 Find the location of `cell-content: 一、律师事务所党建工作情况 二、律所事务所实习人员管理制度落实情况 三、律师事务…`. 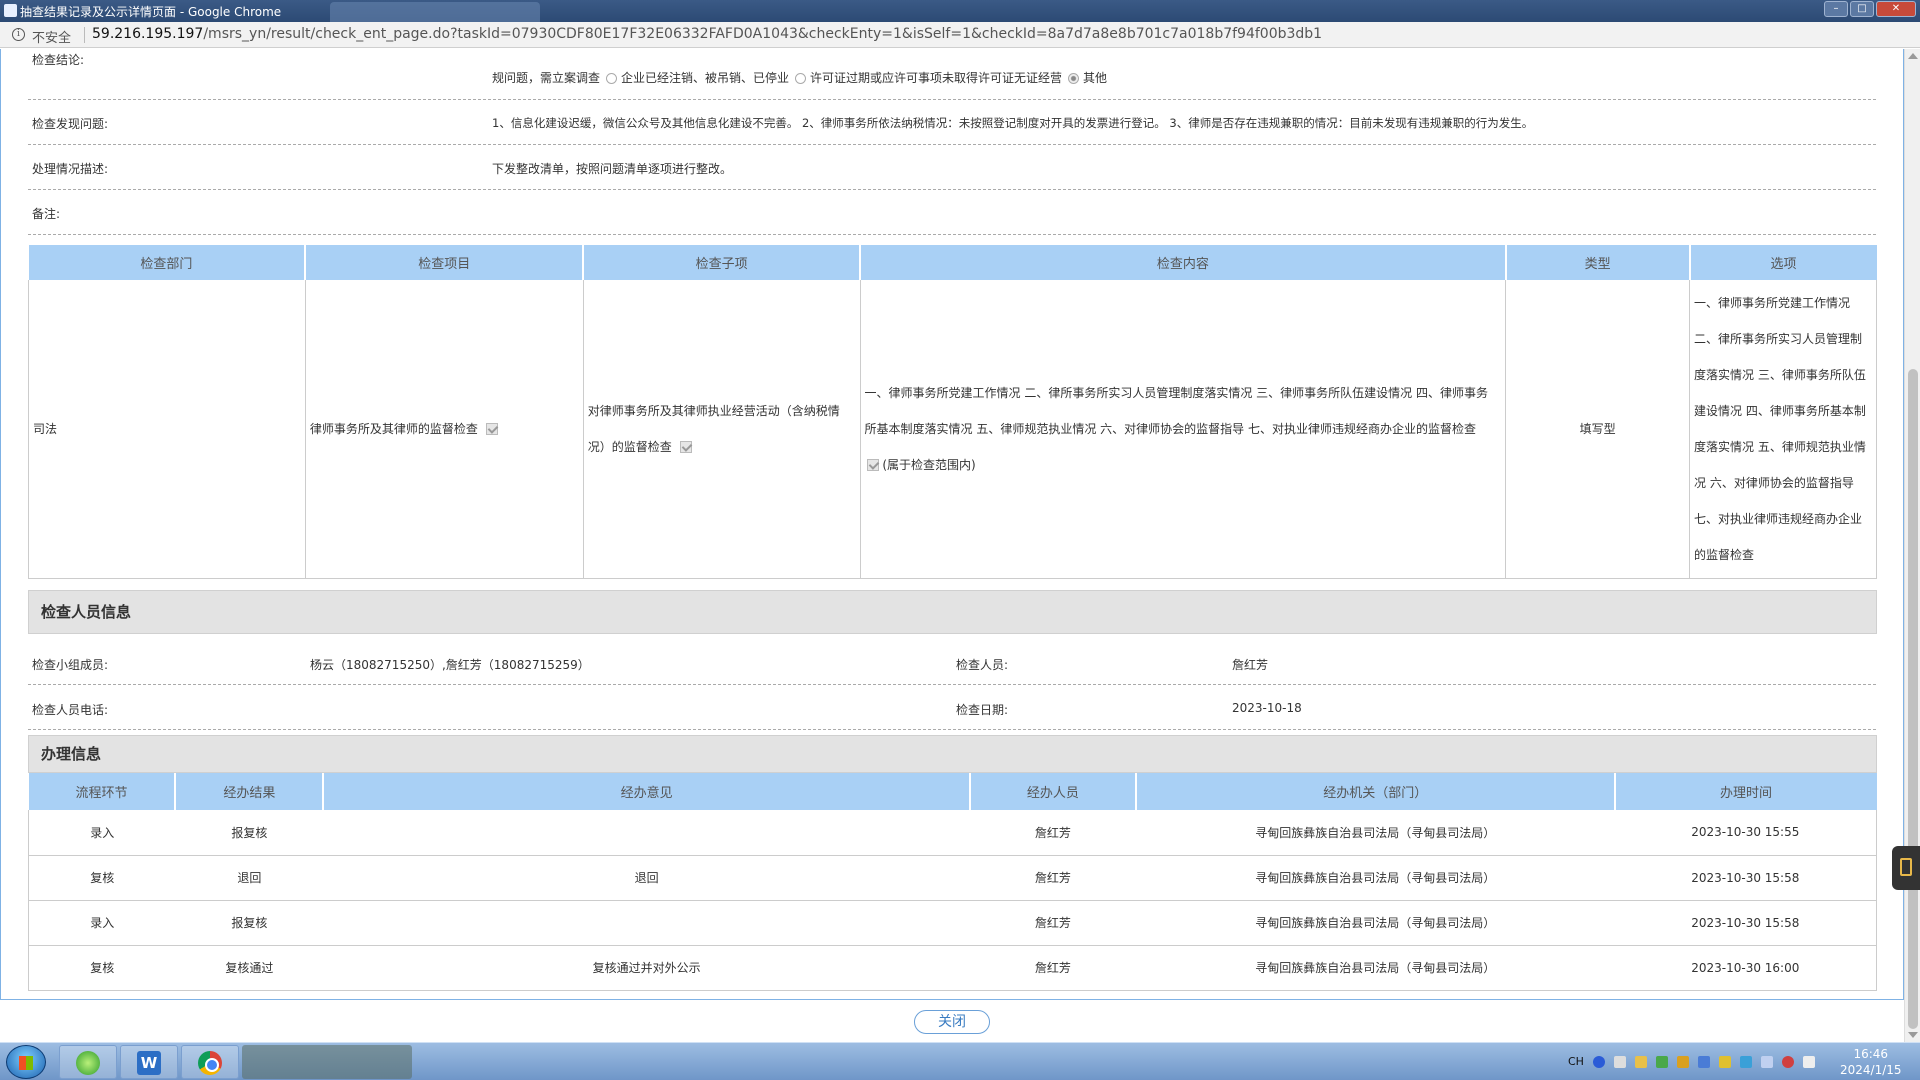

cell-content: 一、律师事务所党建工作情况 二、律所事务所实习人员管理制度落实情况 三、律师事务… is located at coordinates (1183, 429).